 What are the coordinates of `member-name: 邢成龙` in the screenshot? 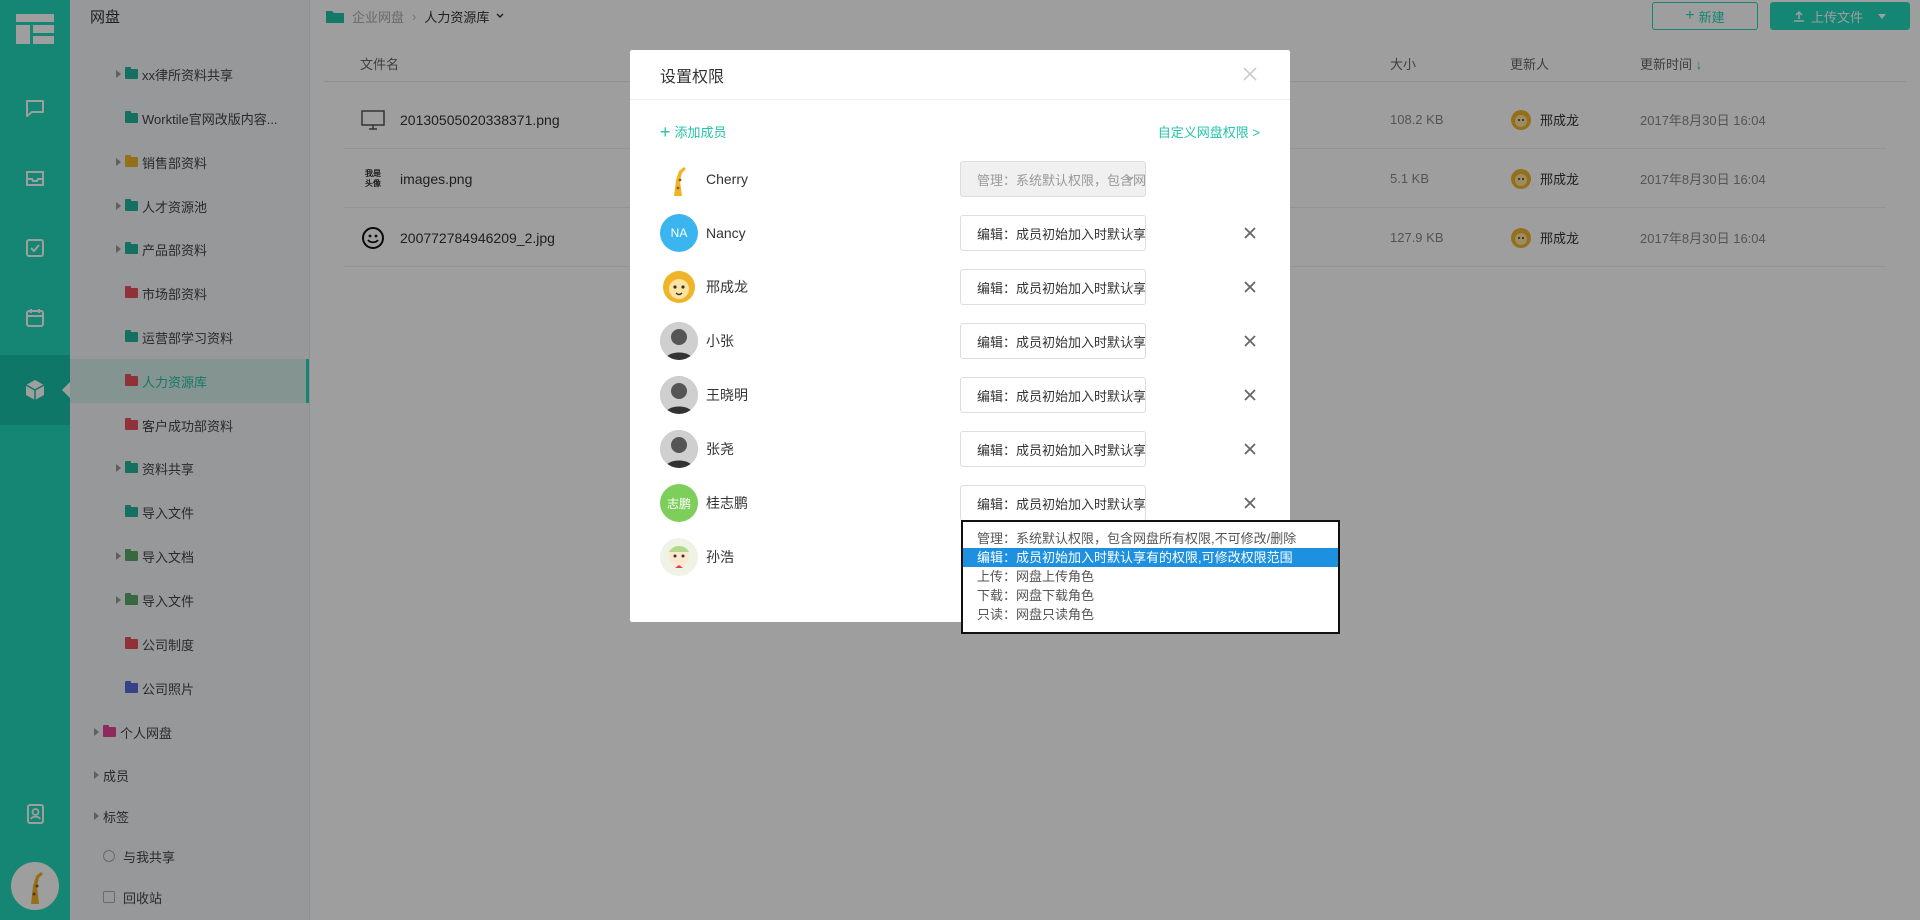 It's located at (727, 287).